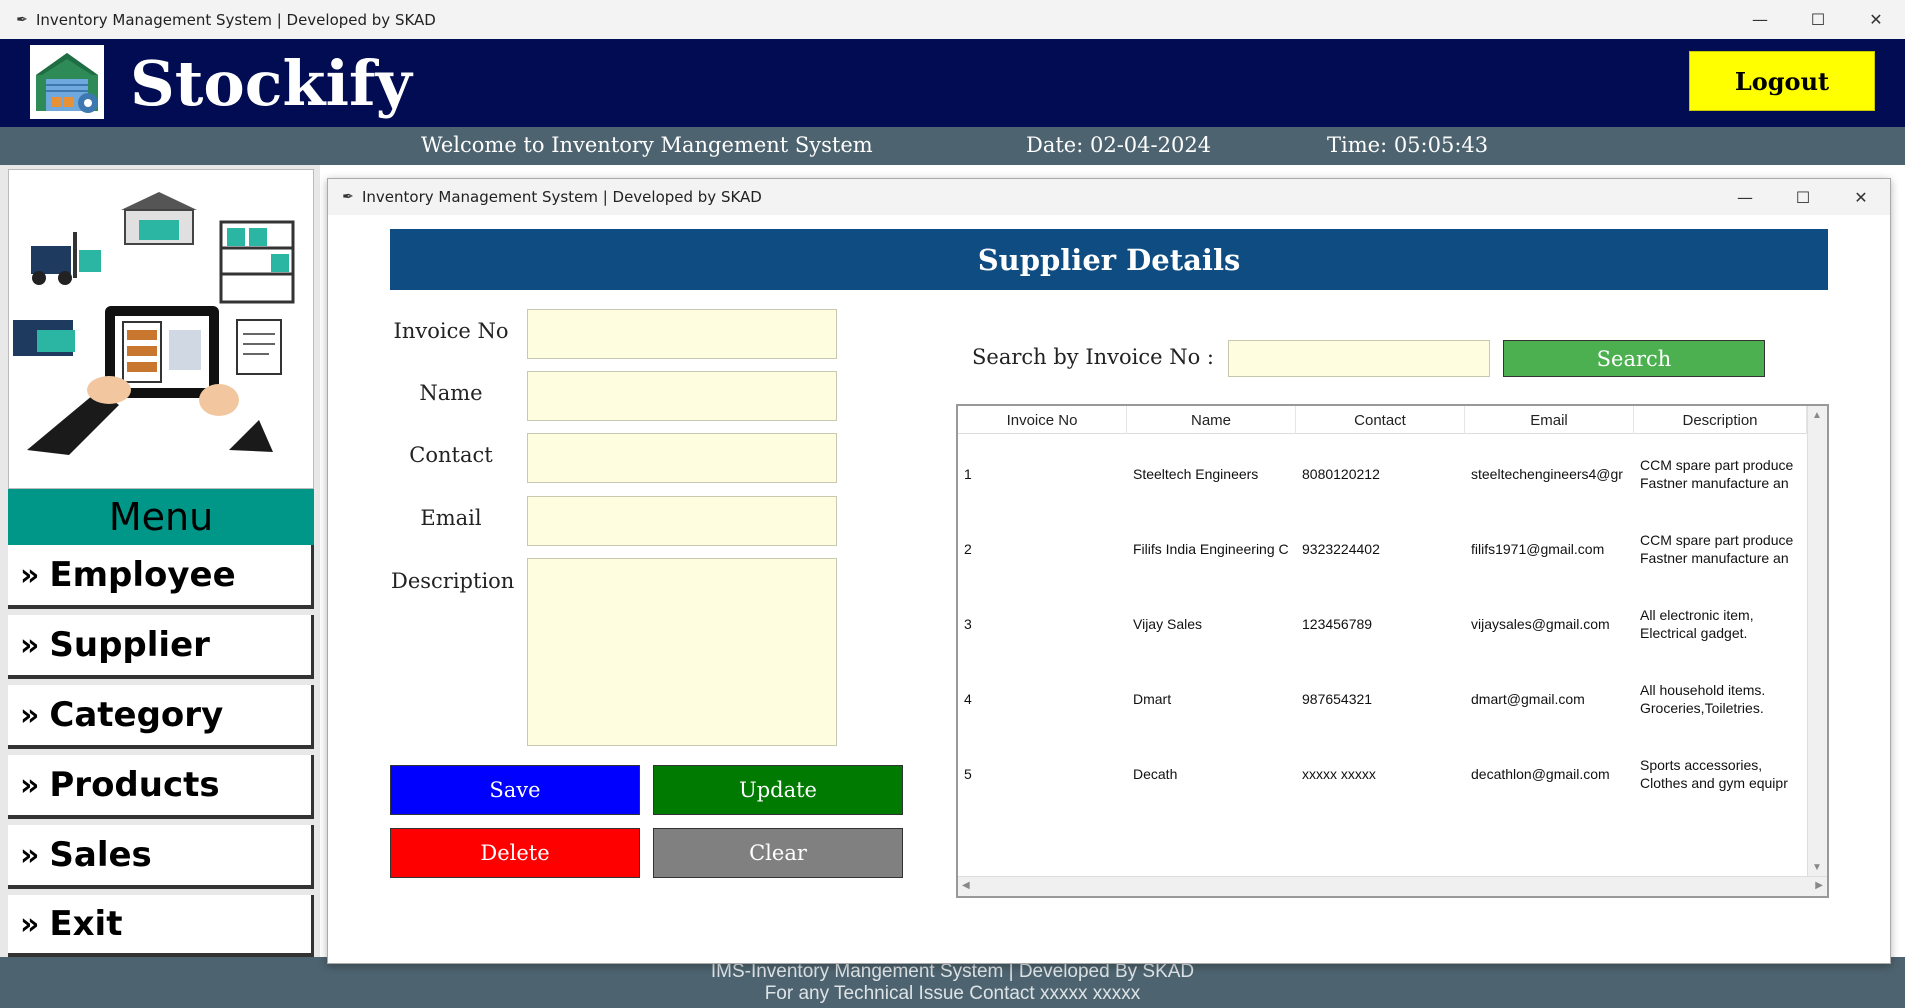  Describe the element at coordinates (271, 83) in the screenshot. I see `app-title: Stockify` at that location.